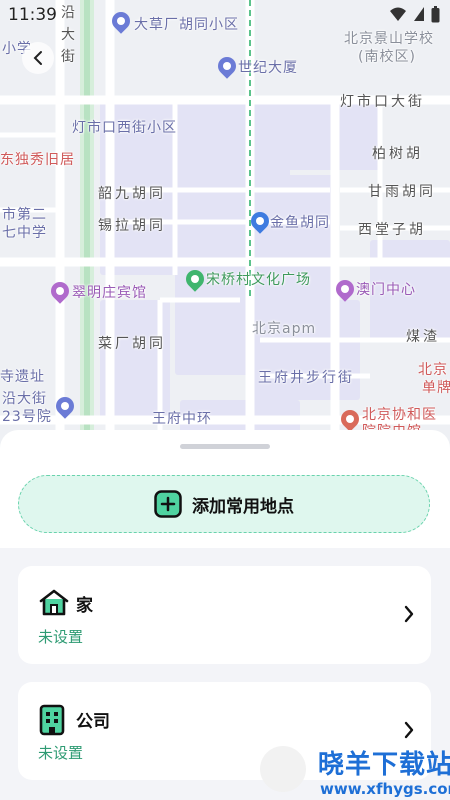 This screenshot has height=800, width=450. Describe the element at coordinates (22, 377) in the screenshot. I see `map-label: 寺遗址` at that location.